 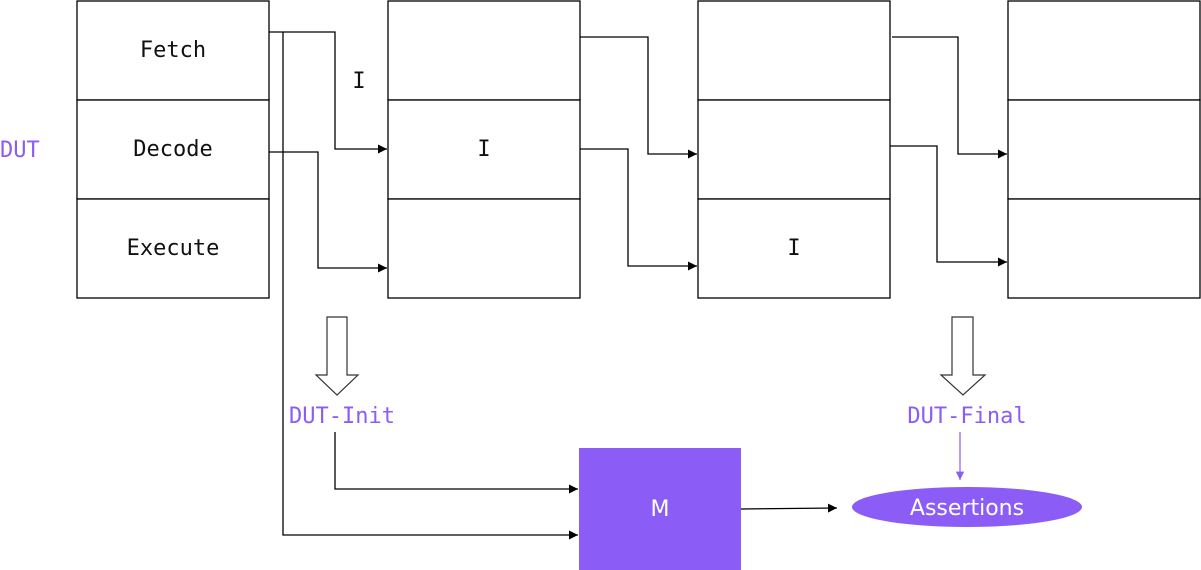 I want to click on dut-init-label: DUT-Init, so click(x=342, y=416).